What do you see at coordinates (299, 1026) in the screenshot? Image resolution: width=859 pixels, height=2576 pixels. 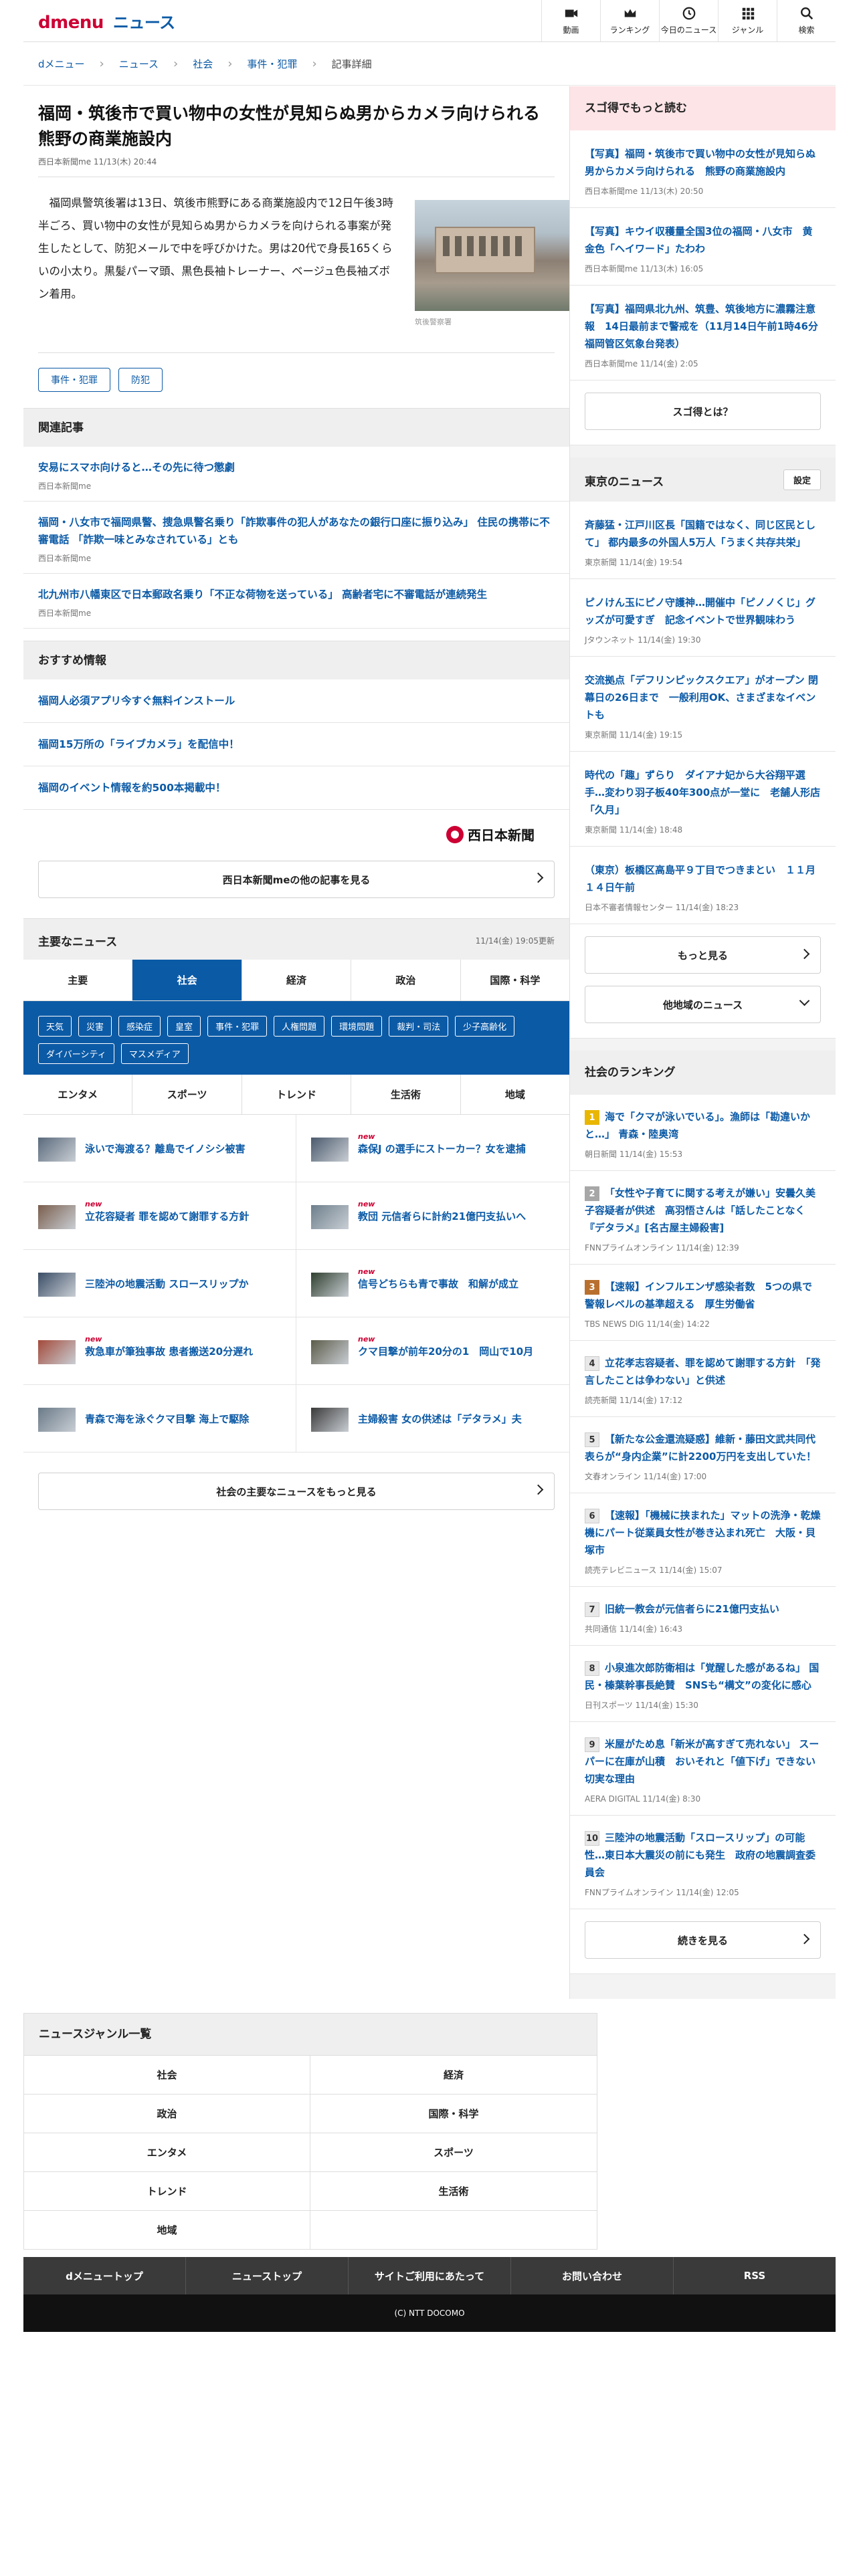 I see `subcategory-chip: 人権問題` at bounding box center [299, 1026].